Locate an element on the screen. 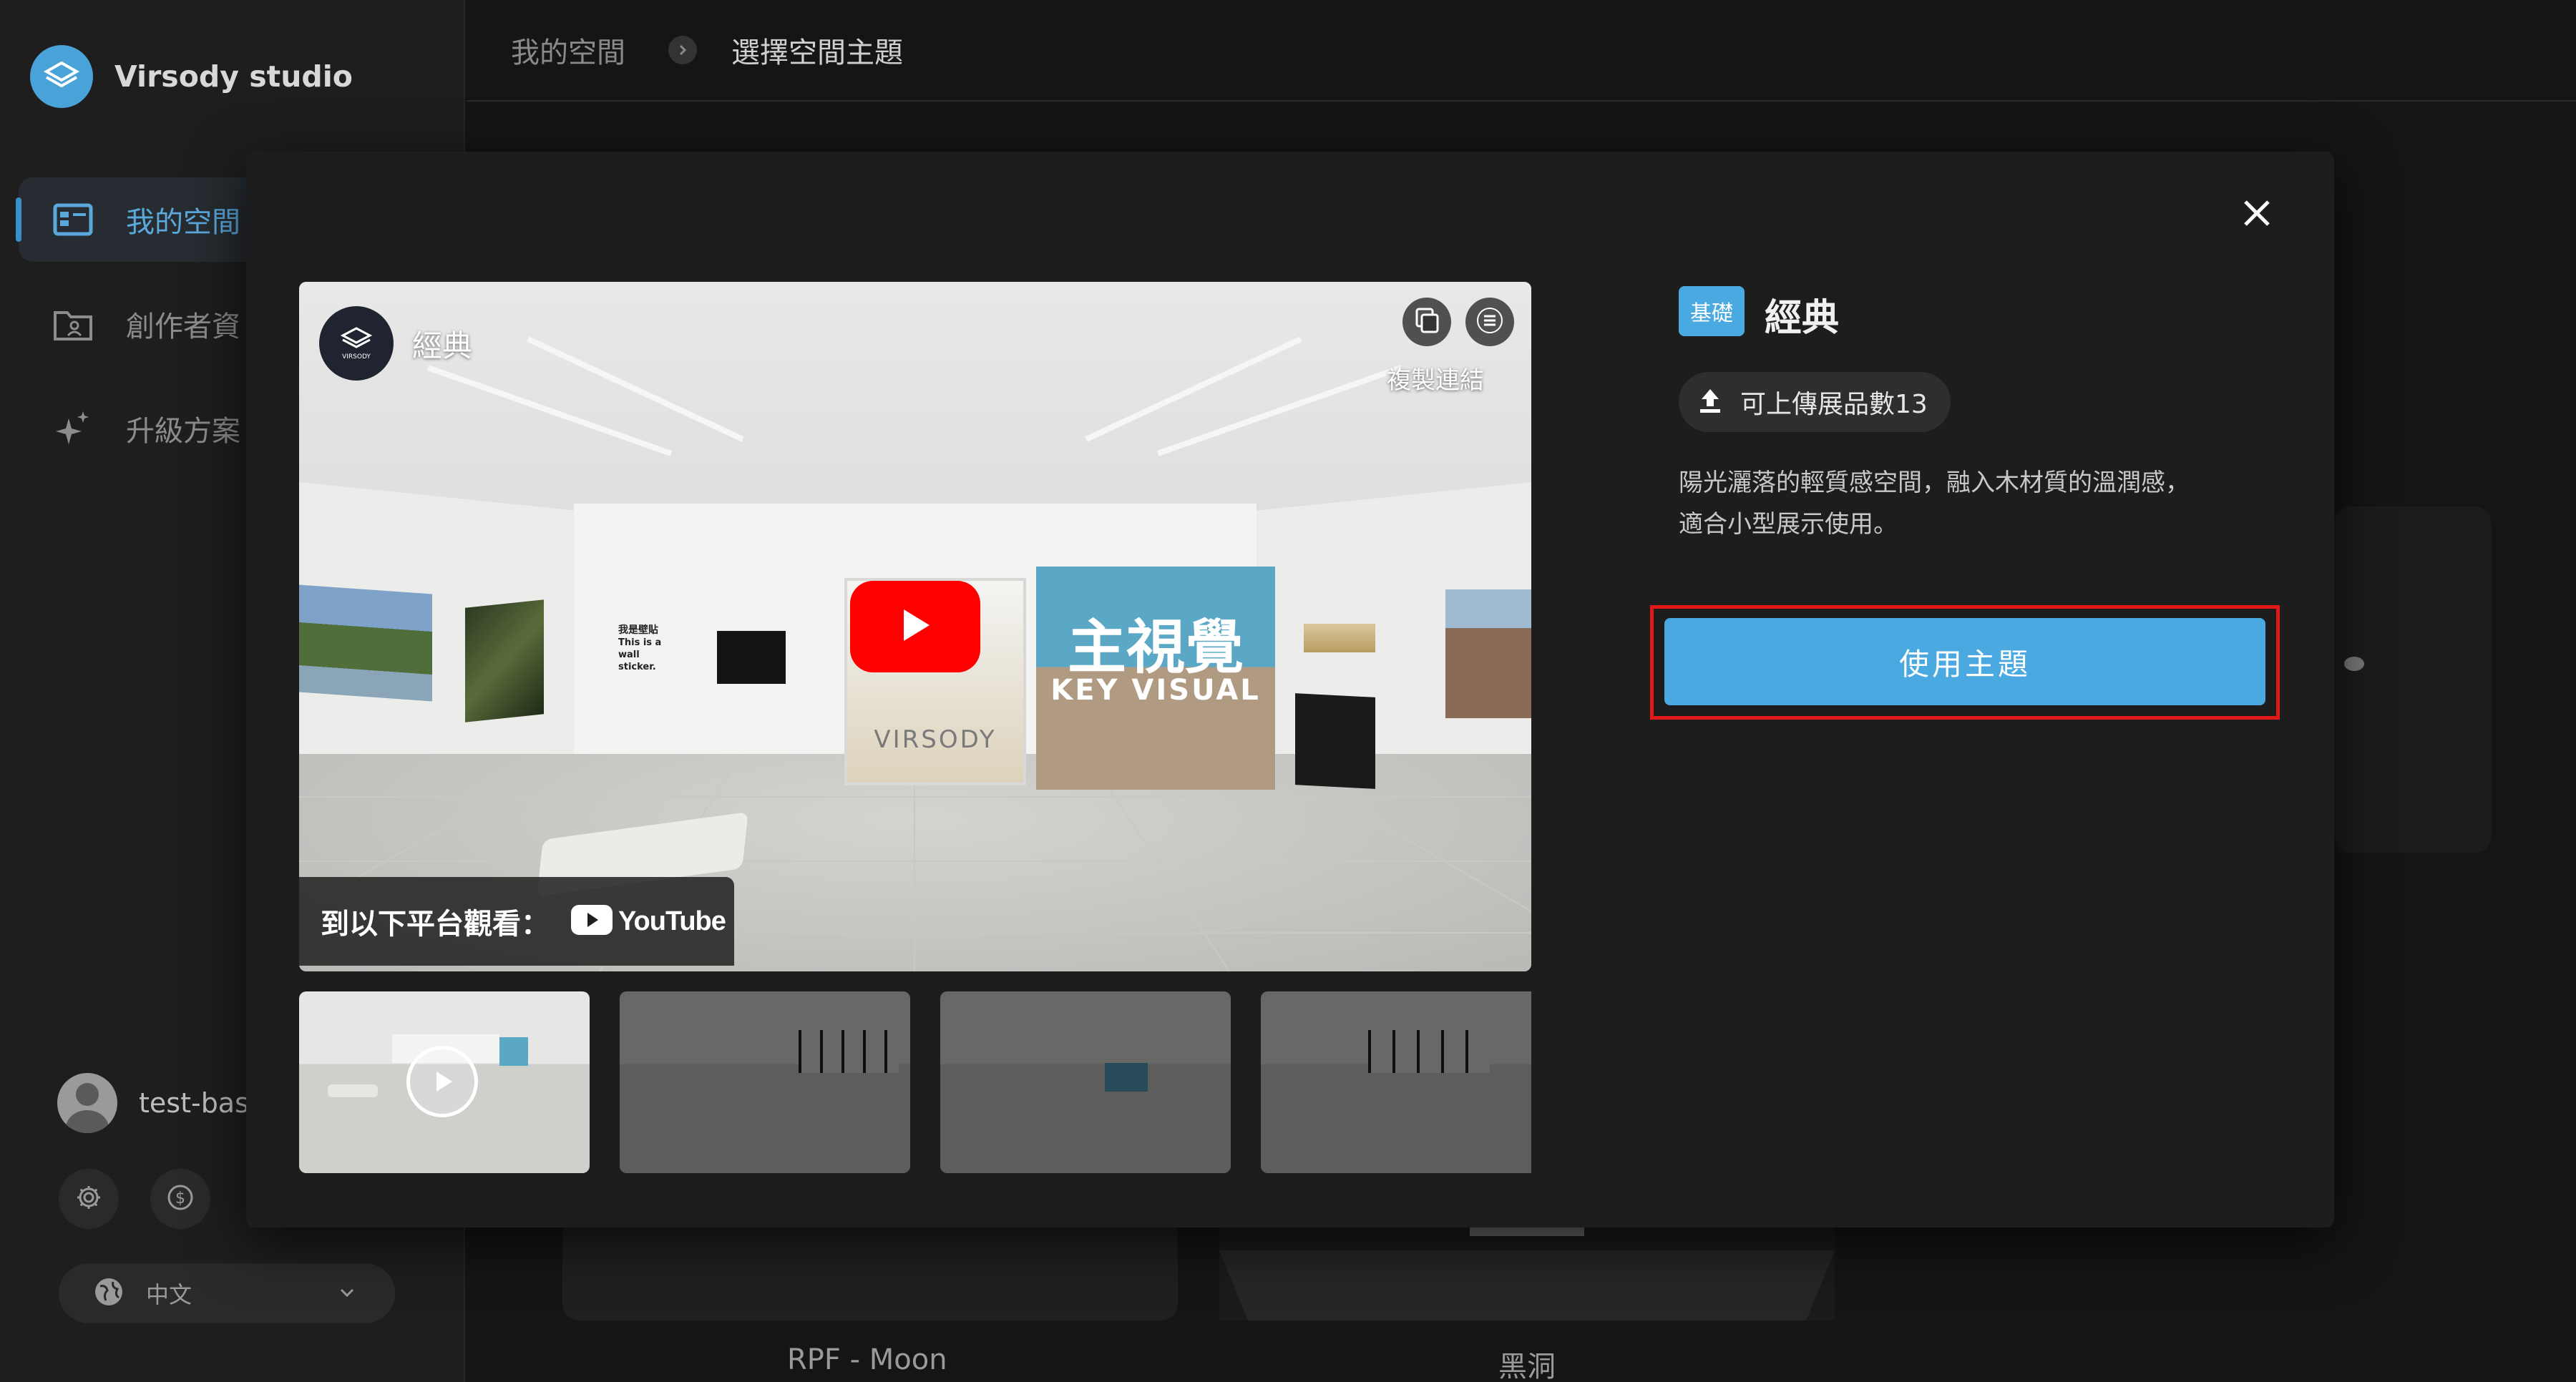 The image size is (2576, 1382). tier-badge: 基礎 is located at coordinates (1712, 311).